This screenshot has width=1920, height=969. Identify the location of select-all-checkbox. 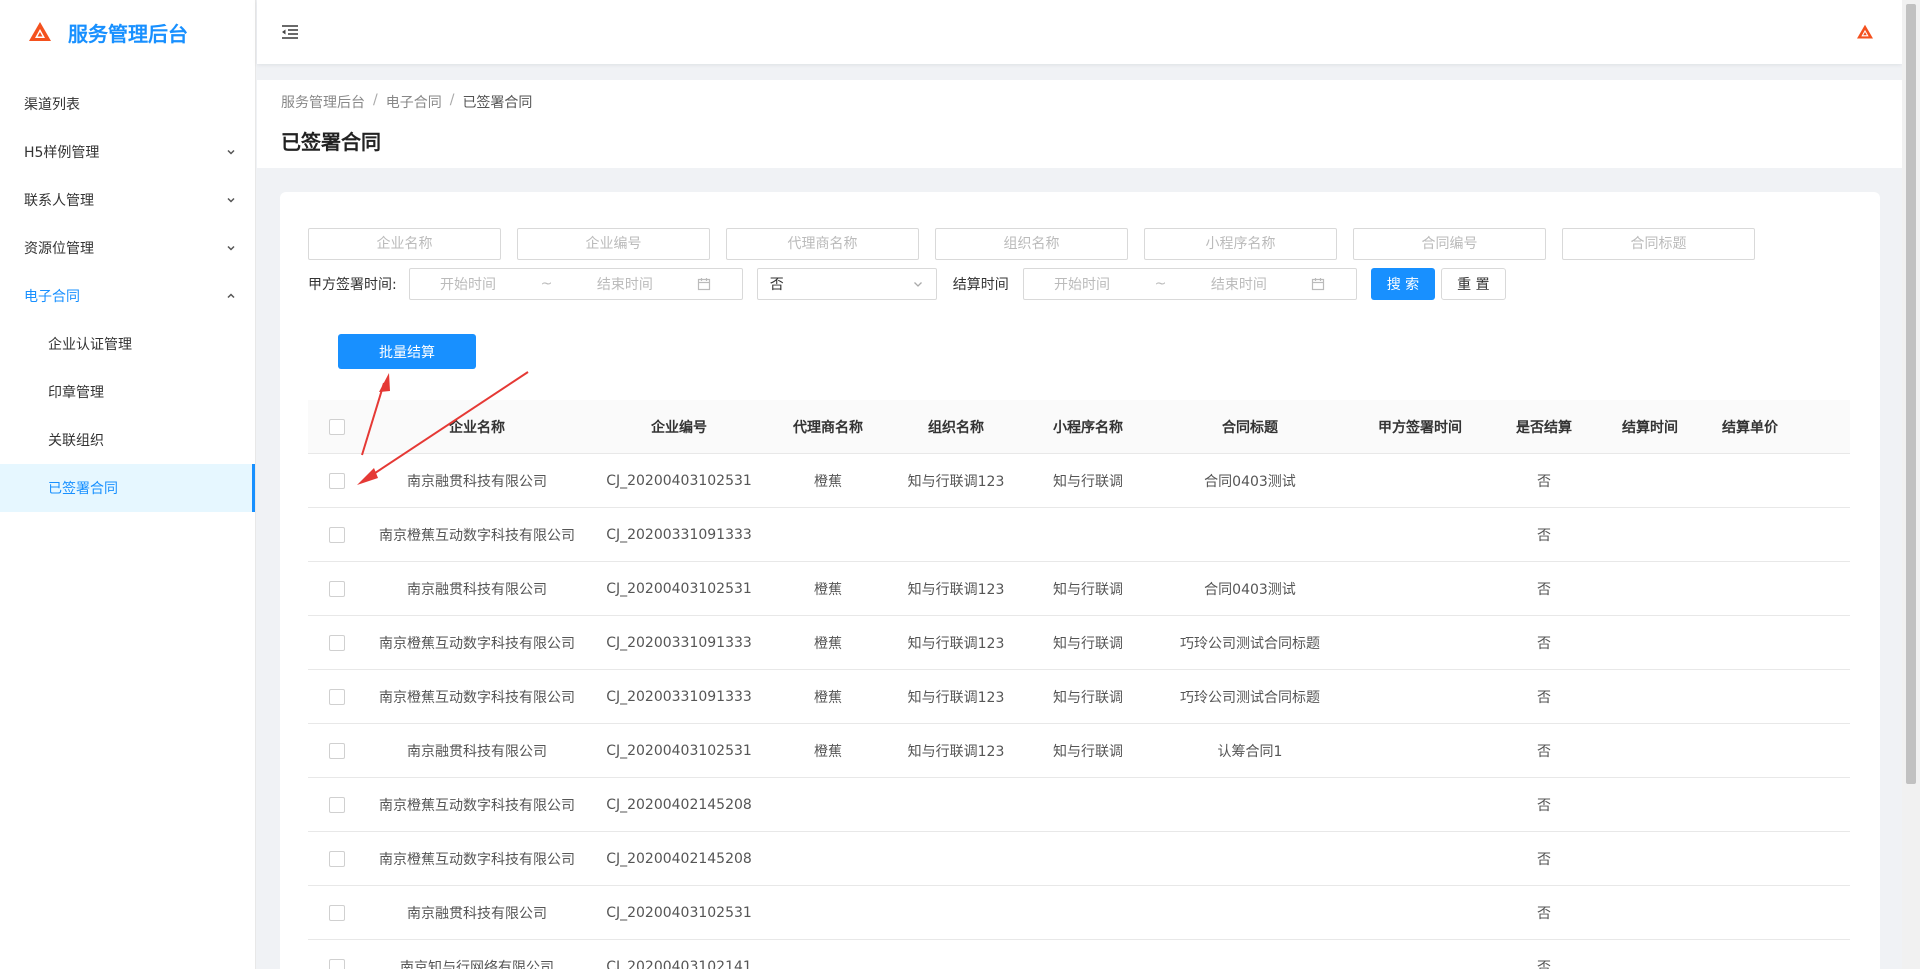
(337, 426).